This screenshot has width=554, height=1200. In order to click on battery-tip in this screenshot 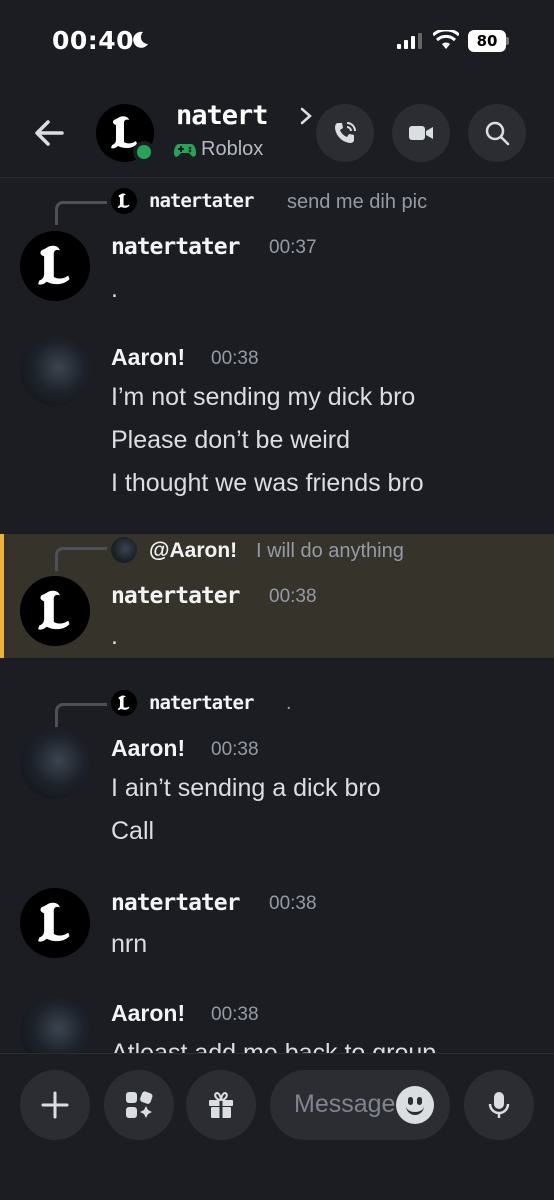, I will do `click(507, 41)`.